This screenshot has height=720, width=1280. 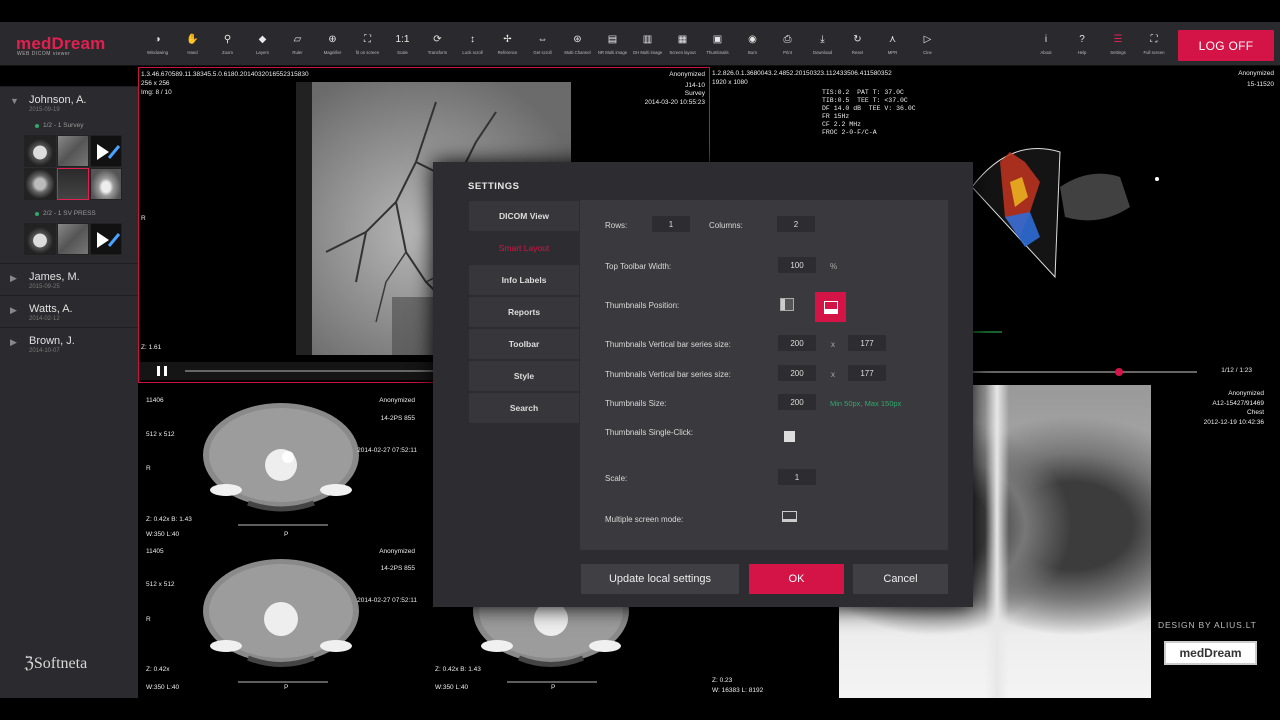 I want to click on toolbar-layers-button: ◆ Layers, so click(x=262, y=44).